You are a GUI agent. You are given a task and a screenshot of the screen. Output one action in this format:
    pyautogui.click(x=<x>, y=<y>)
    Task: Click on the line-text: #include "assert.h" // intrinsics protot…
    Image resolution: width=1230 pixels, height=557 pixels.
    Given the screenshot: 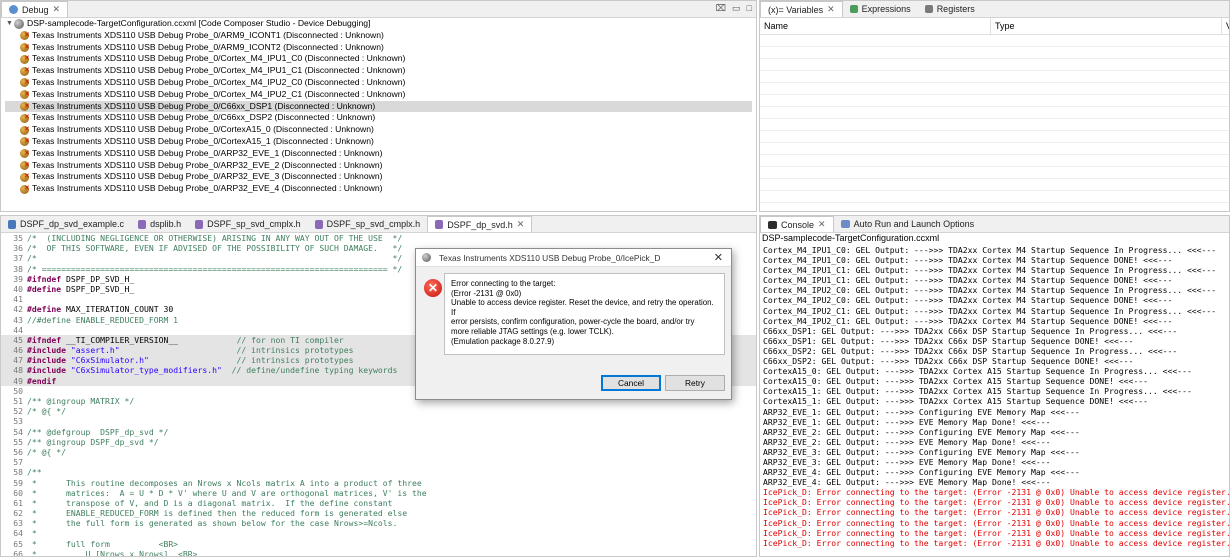 What is the action you would take?
    pyautogui.click(x=190, y=350)
    